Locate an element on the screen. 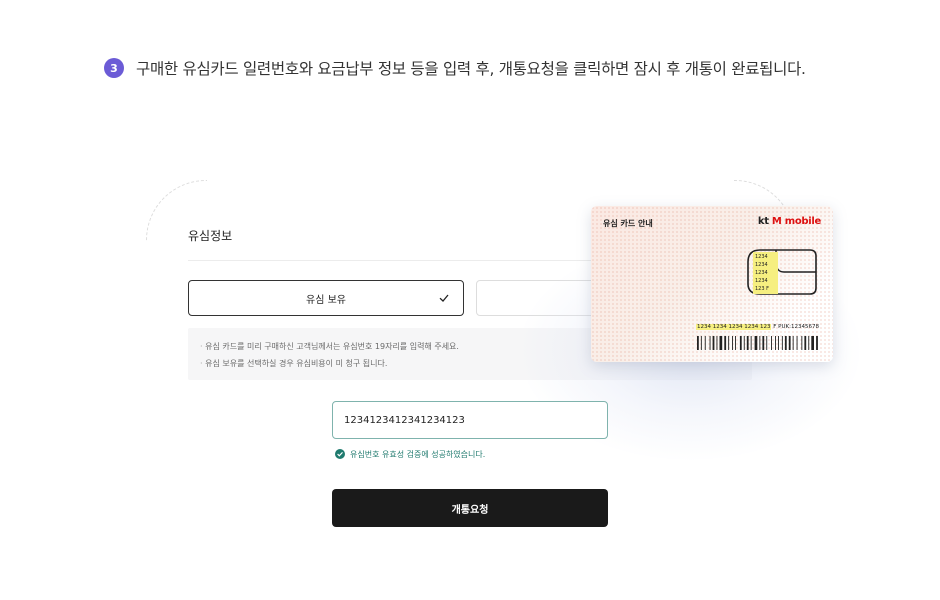 This screenshot has height=600, width=940. puk-code: PUK:12345678 is located at coordinates (798, 327).